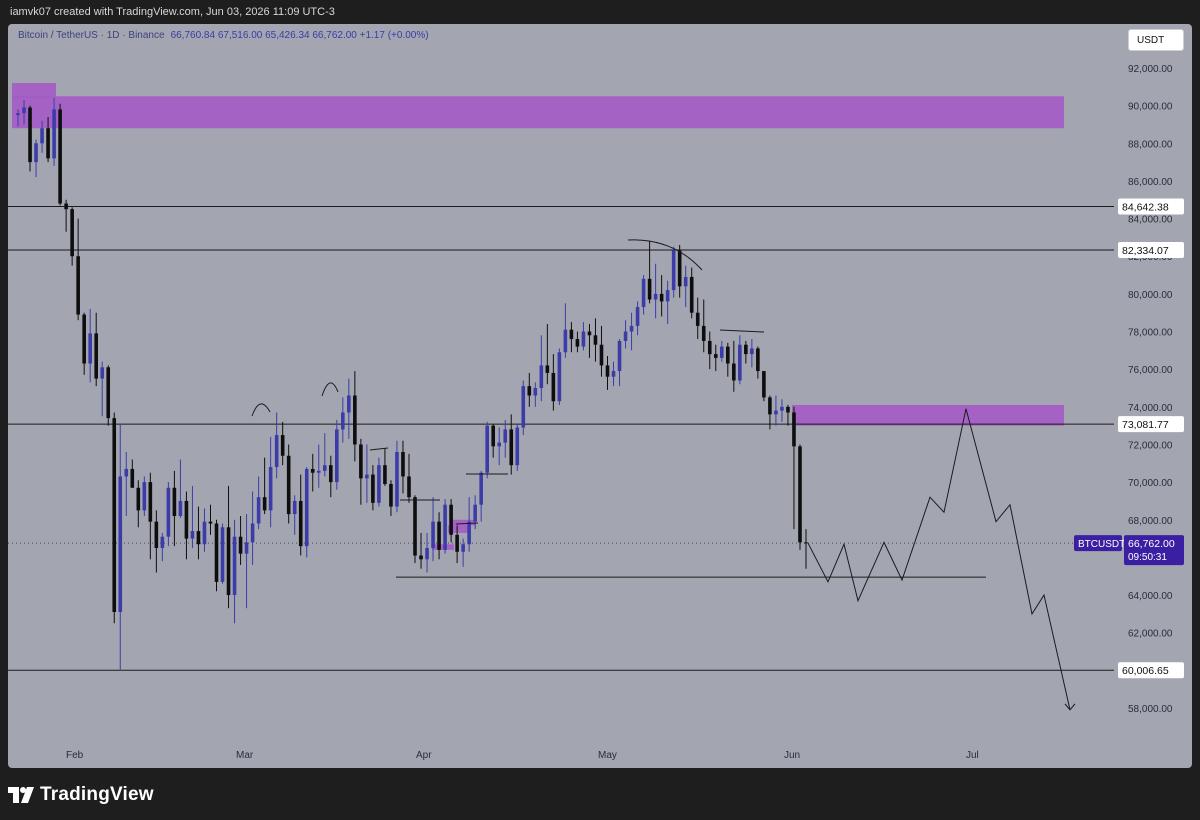 The width and height of the screenshot is (1200, 820). I want to click on tradingview-wordmark: TradingView, so click(97, 794).